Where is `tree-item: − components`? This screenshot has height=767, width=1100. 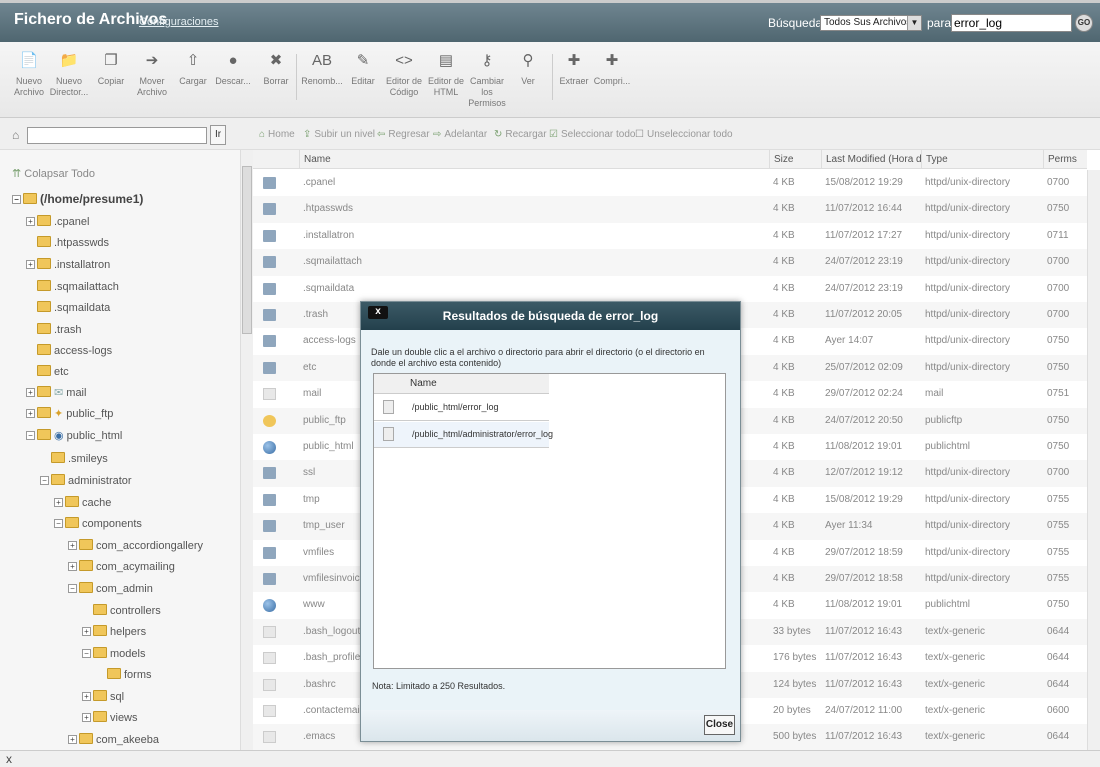 tree-item: − components is located at coordinates (98, 524).